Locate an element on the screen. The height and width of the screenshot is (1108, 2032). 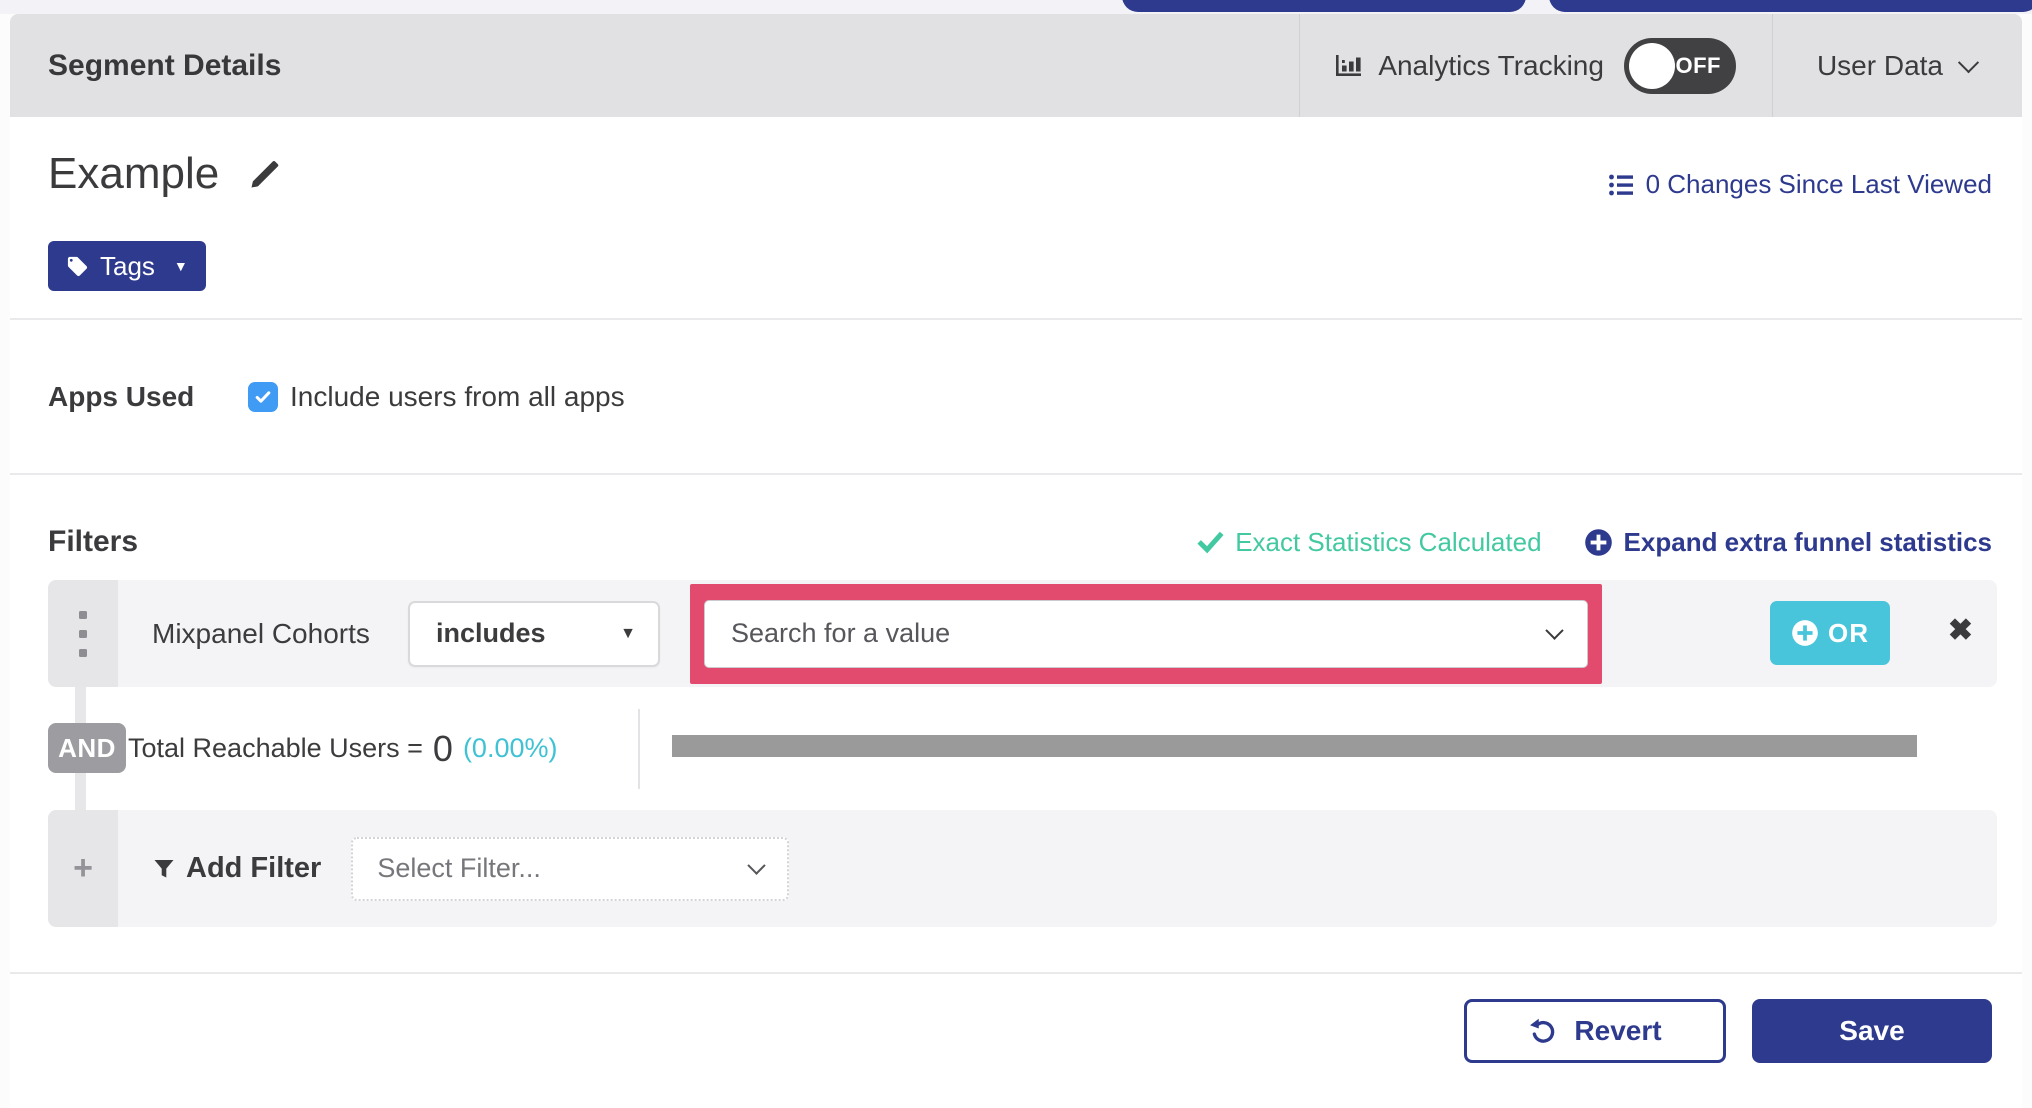
exact-statistics-status: Exact Statistics Calculated is located at coordinates (1369, 542).